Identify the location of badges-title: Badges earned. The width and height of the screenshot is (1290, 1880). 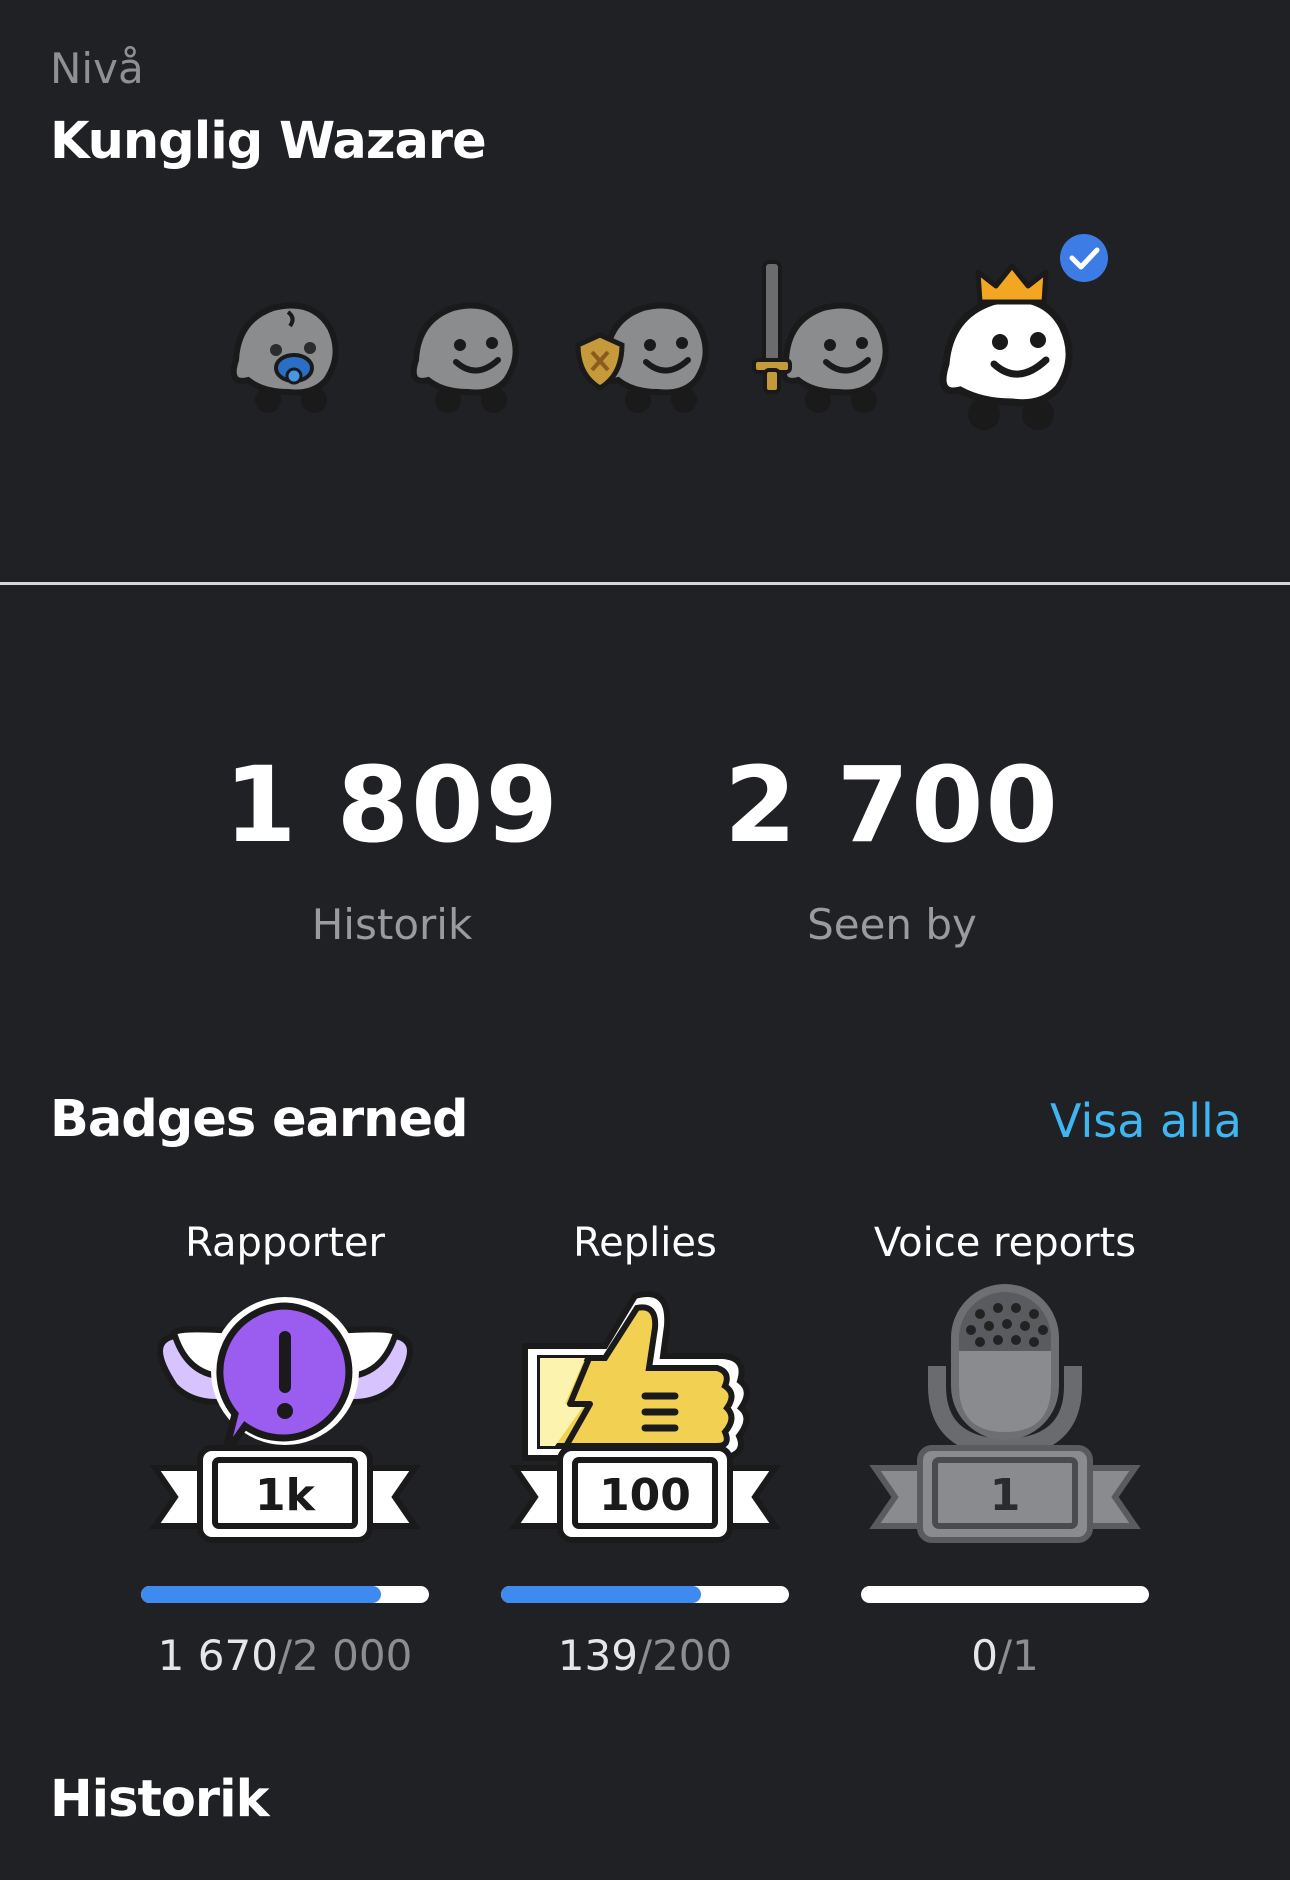
(259, 1119).